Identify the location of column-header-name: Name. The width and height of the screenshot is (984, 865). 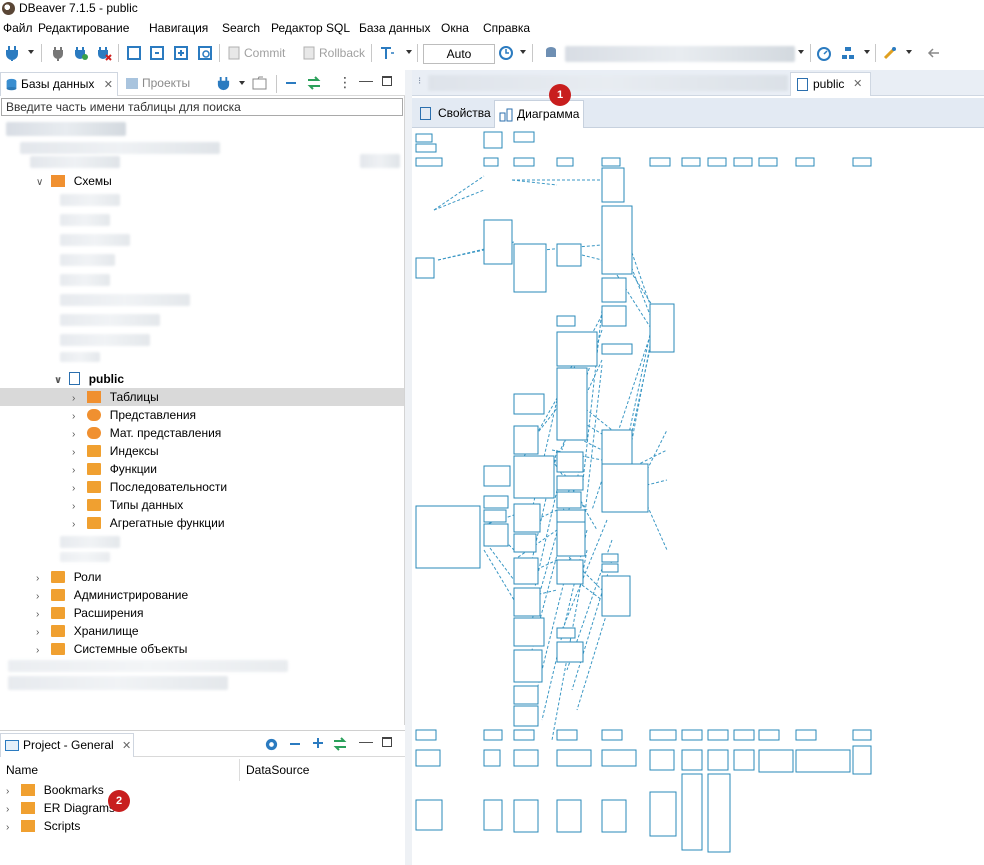
(22, 770).